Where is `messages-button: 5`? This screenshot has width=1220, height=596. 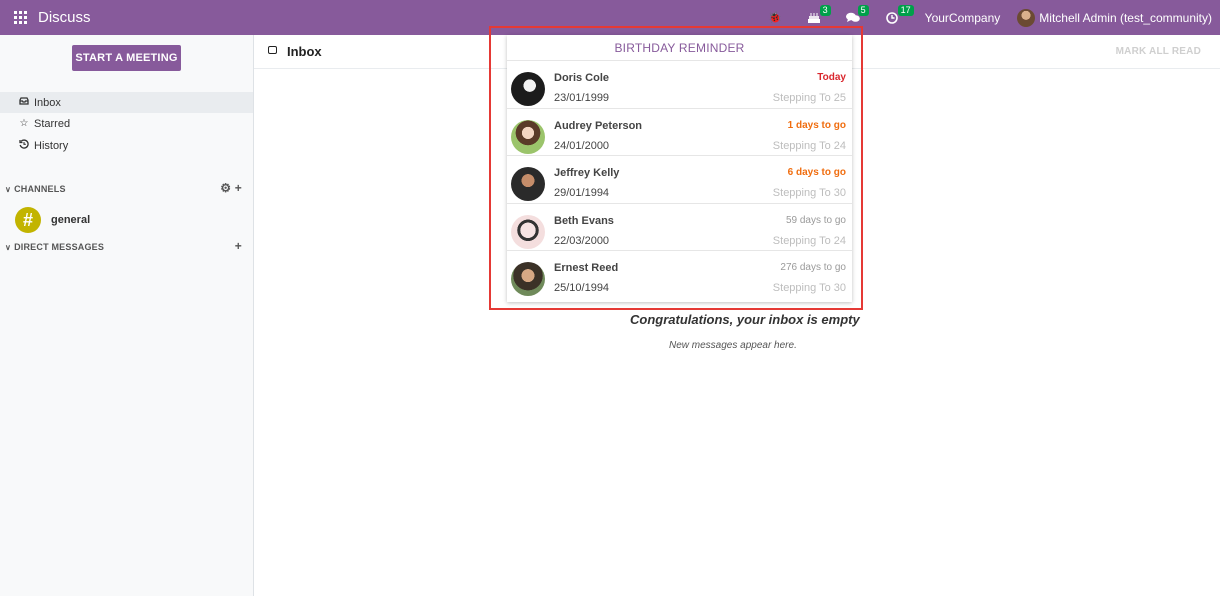 messages-button: 5 is located at coordinates (857, 14).